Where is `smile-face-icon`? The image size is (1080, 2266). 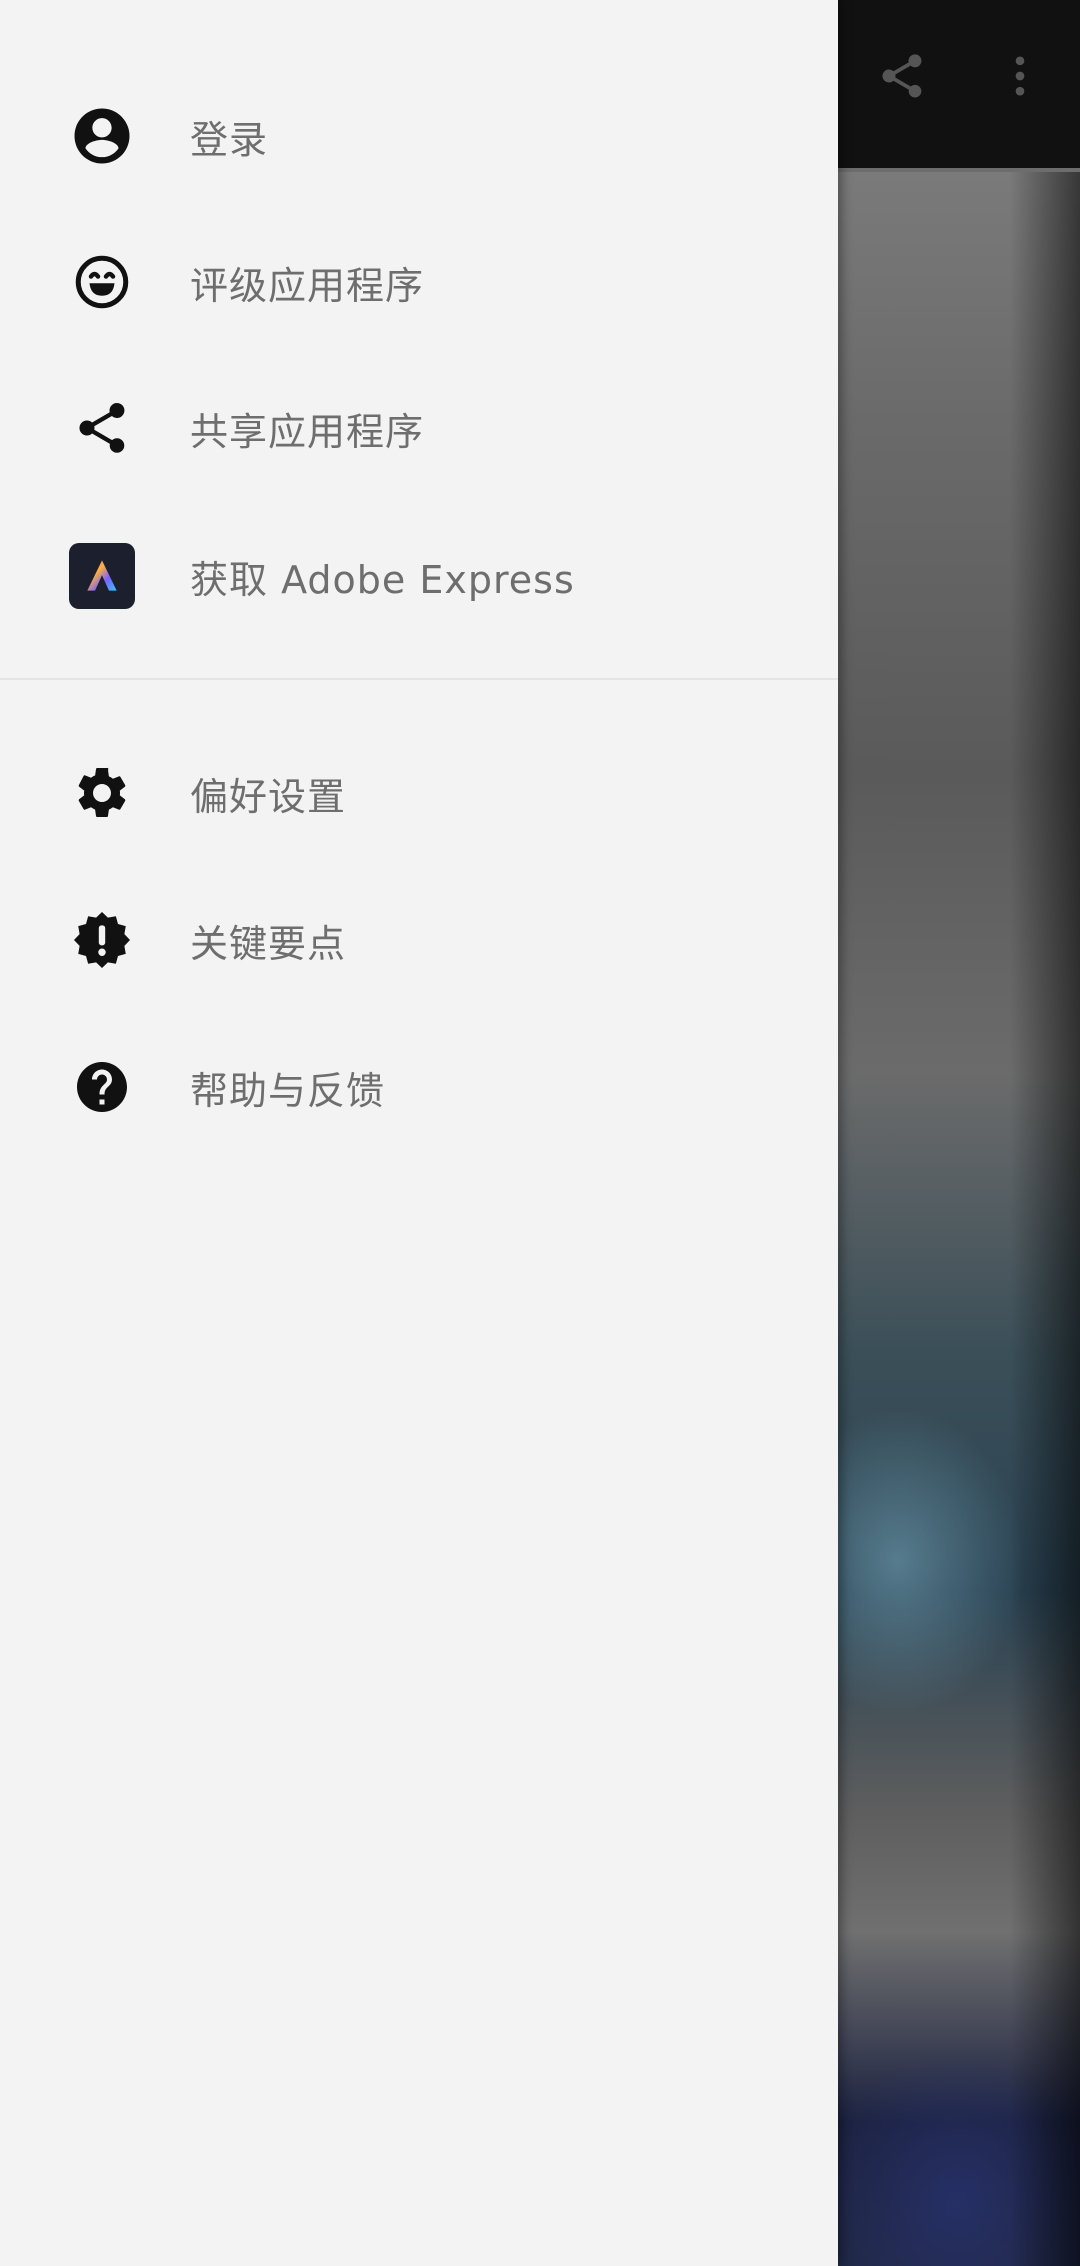 smile-face-icon is located at coordinates (102, 282).